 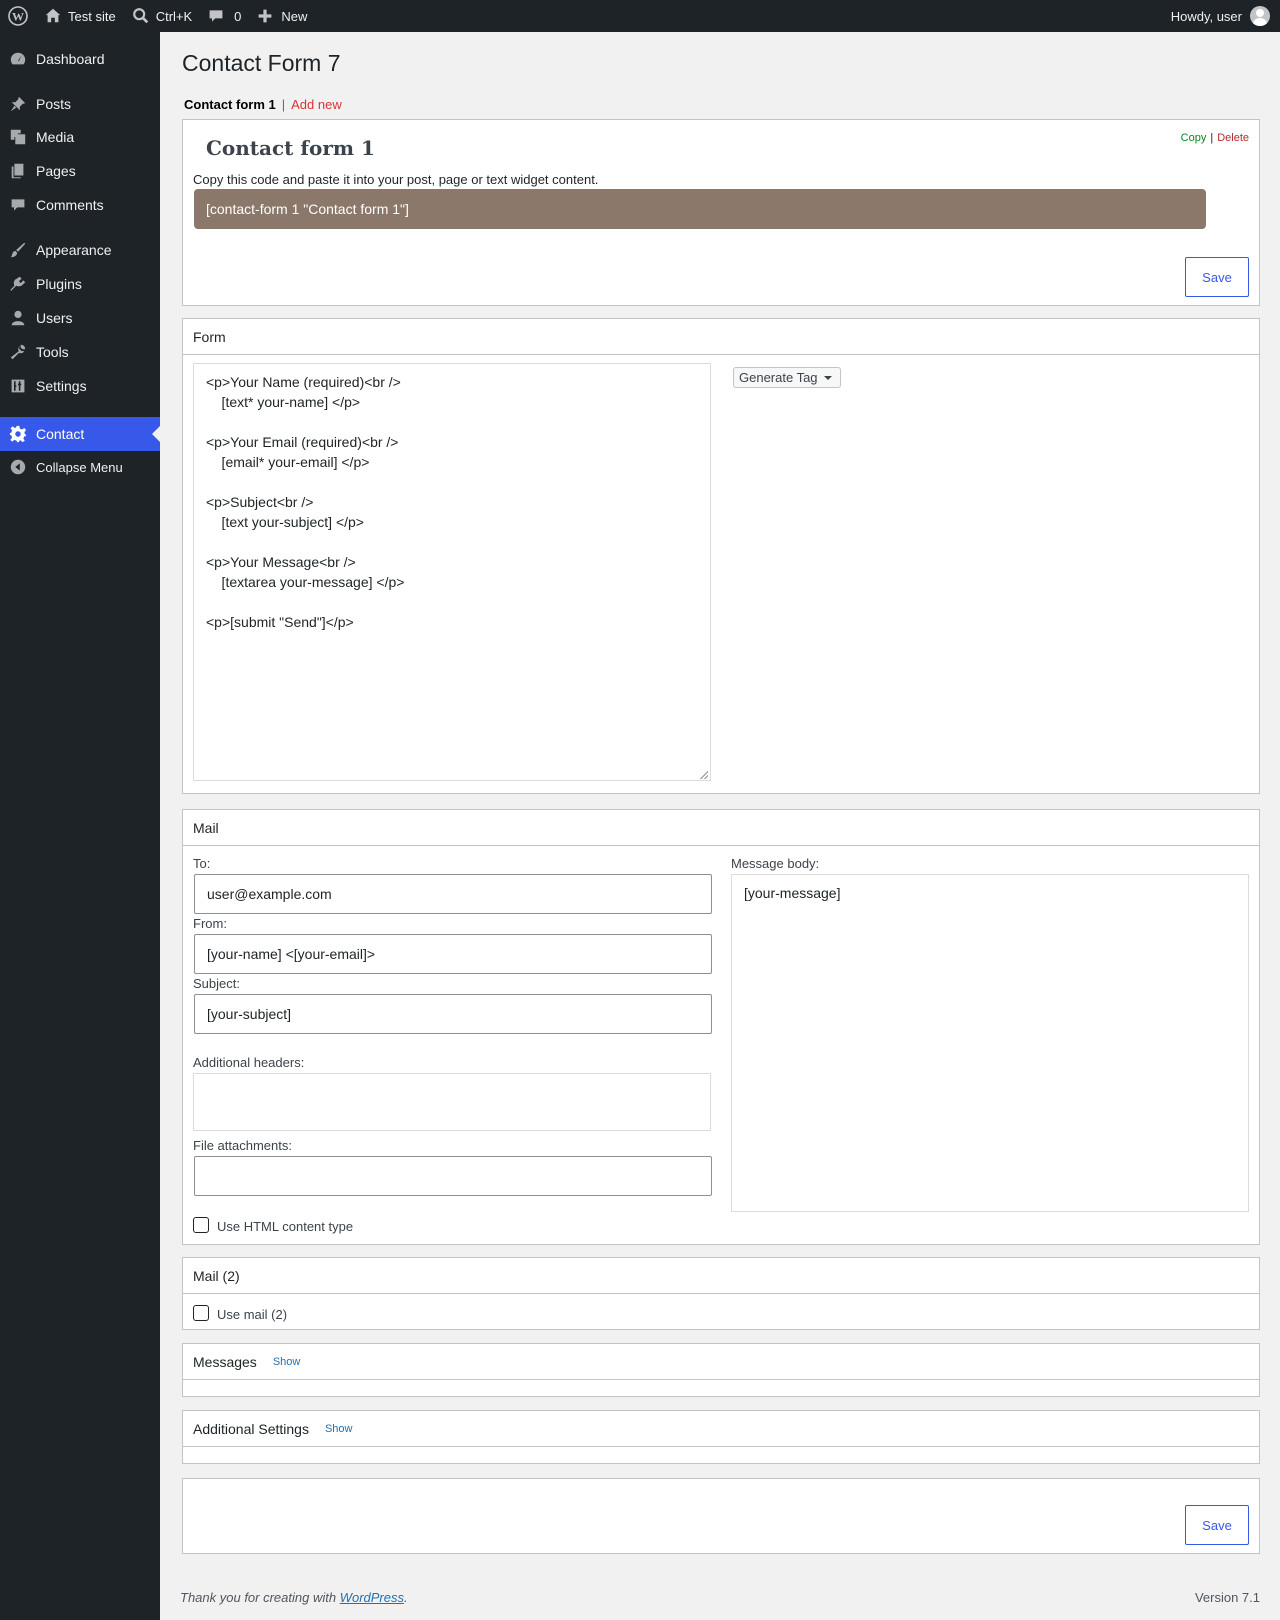 What do you see at coordinates (56, 171) in the screenshot?
I see `sidebar-item-label: Pages` at bounding box center [56, 171].